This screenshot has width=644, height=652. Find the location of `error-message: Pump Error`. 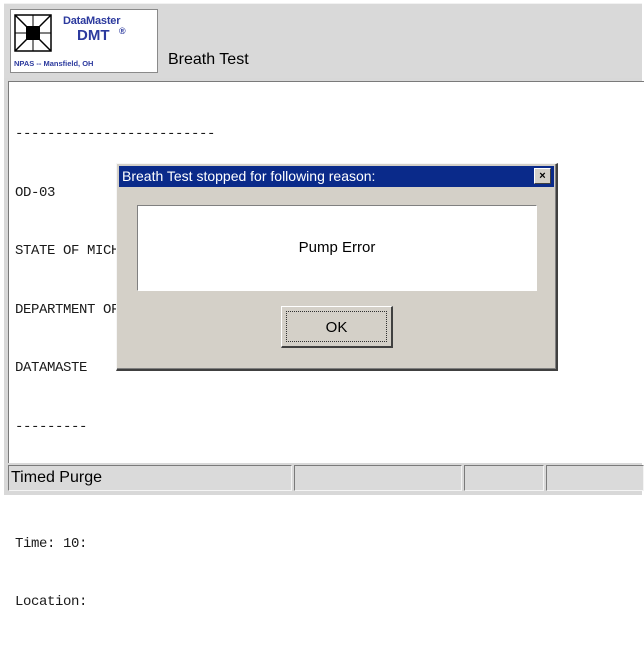

error-message: Pump Error is located at coordinates (337, 247).